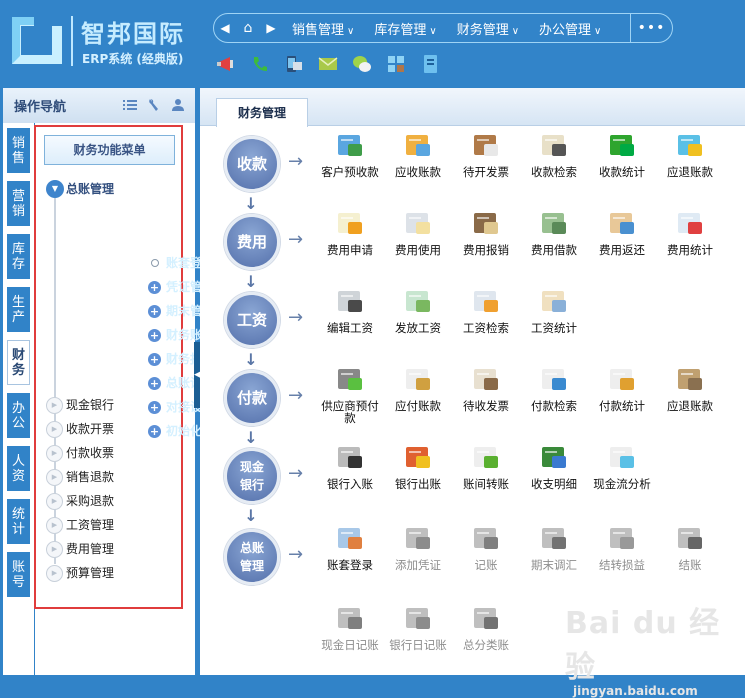  What do you see at coordinates (554, 548) in the screenshot?
I see `function-item: 期末调汇` at bounding box center [554, 548].